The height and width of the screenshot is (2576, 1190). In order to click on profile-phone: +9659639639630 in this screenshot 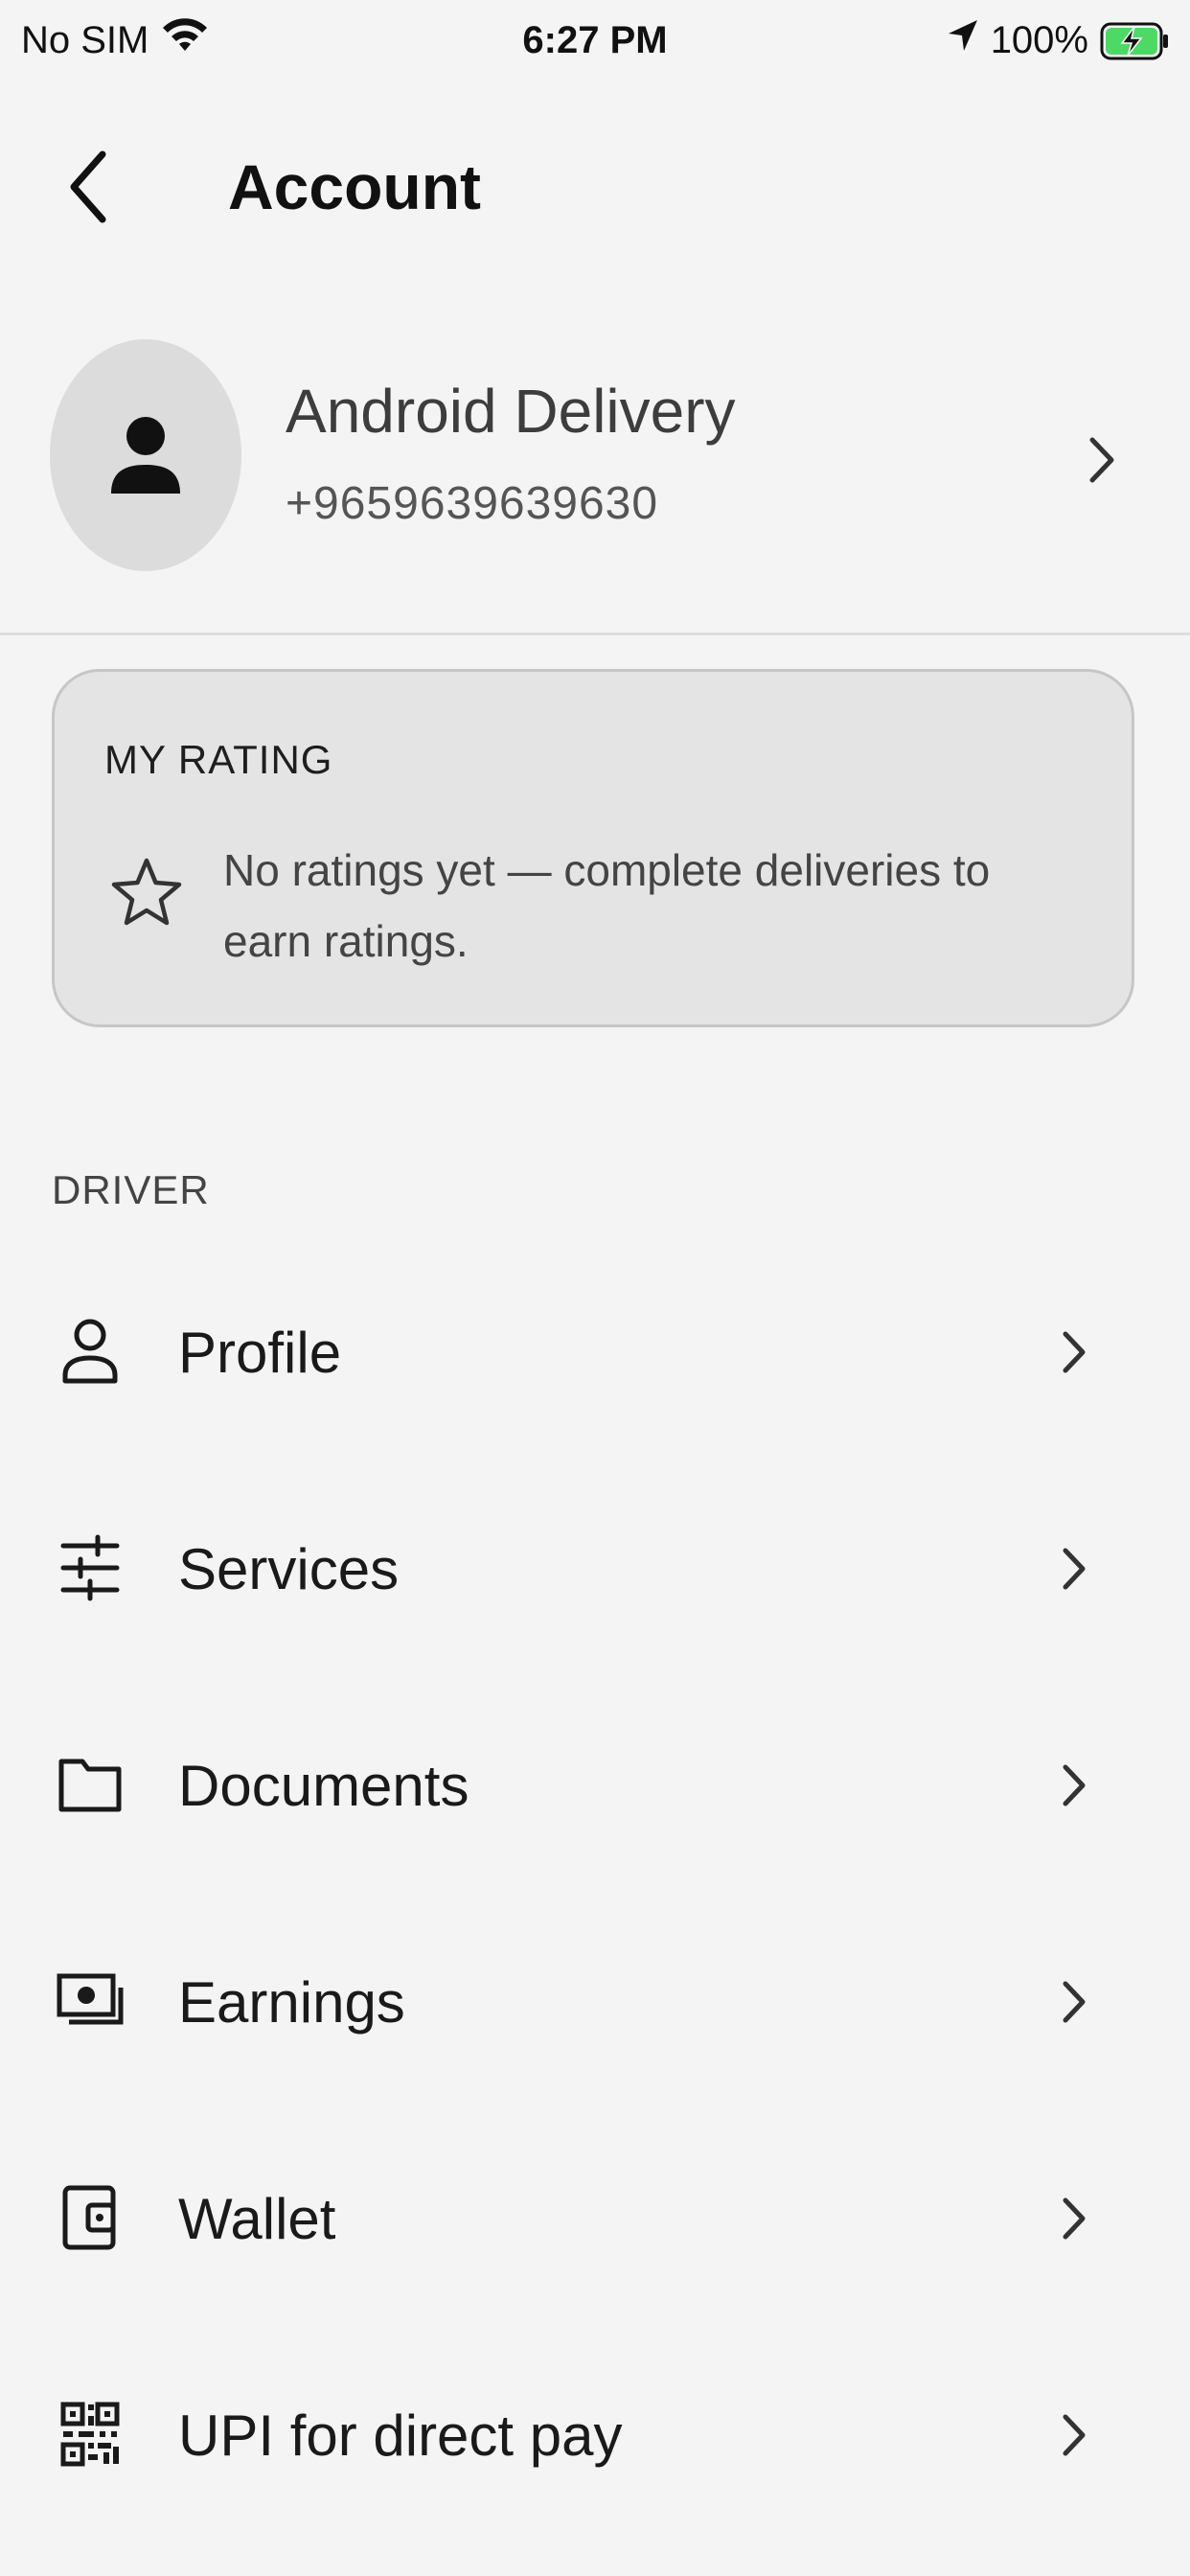, I will do `click(473, 504)`.